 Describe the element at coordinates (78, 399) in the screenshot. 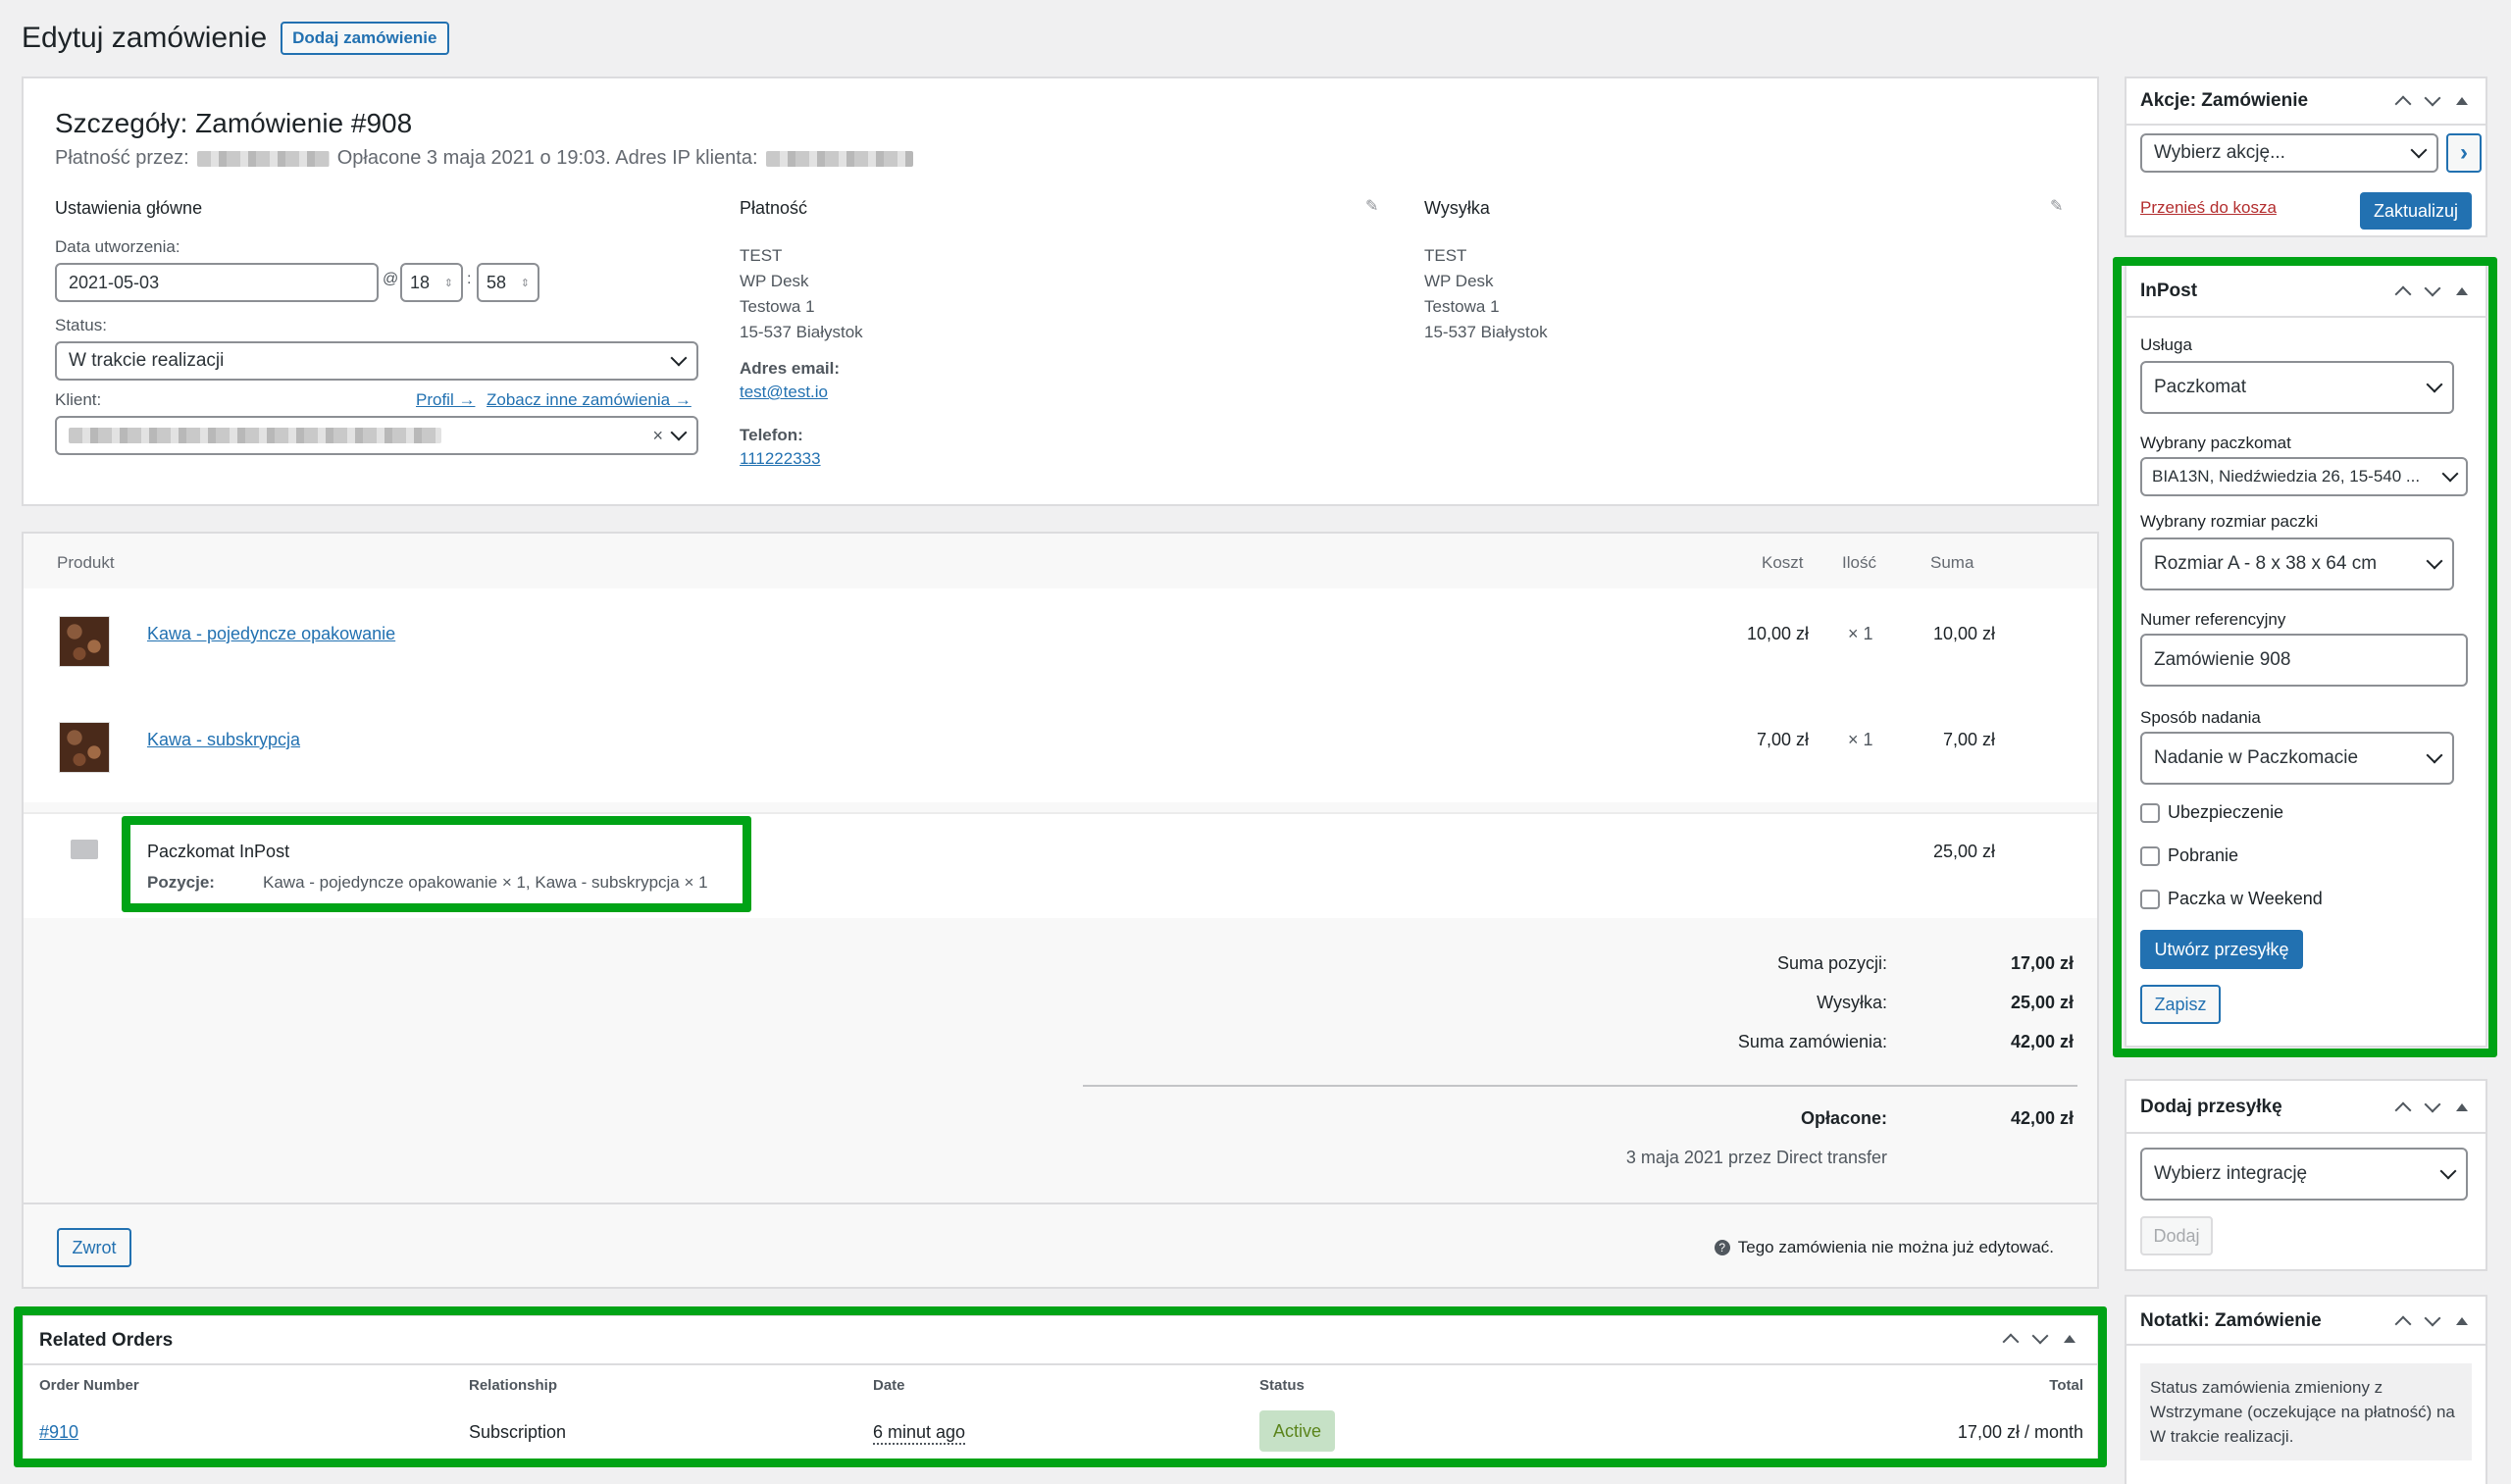

I see `client-label: Klient:` at that location.